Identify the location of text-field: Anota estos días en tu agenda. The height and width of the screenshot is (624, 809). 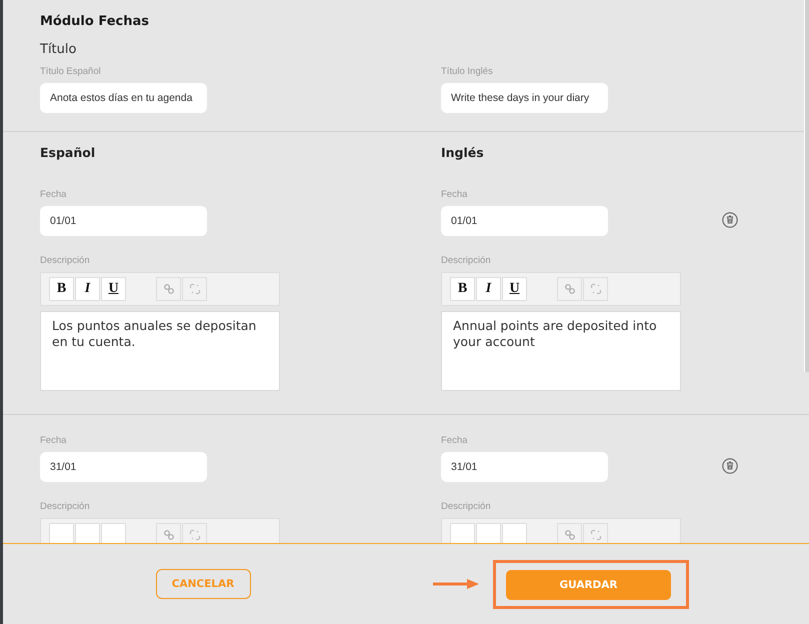
(123, 98).